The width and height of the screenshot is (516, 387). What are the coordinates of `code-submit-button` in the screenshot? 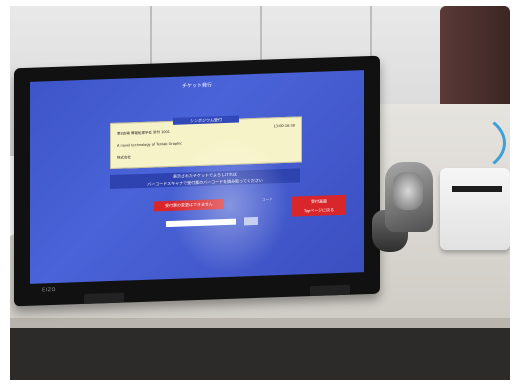 It's located at (251, 221).